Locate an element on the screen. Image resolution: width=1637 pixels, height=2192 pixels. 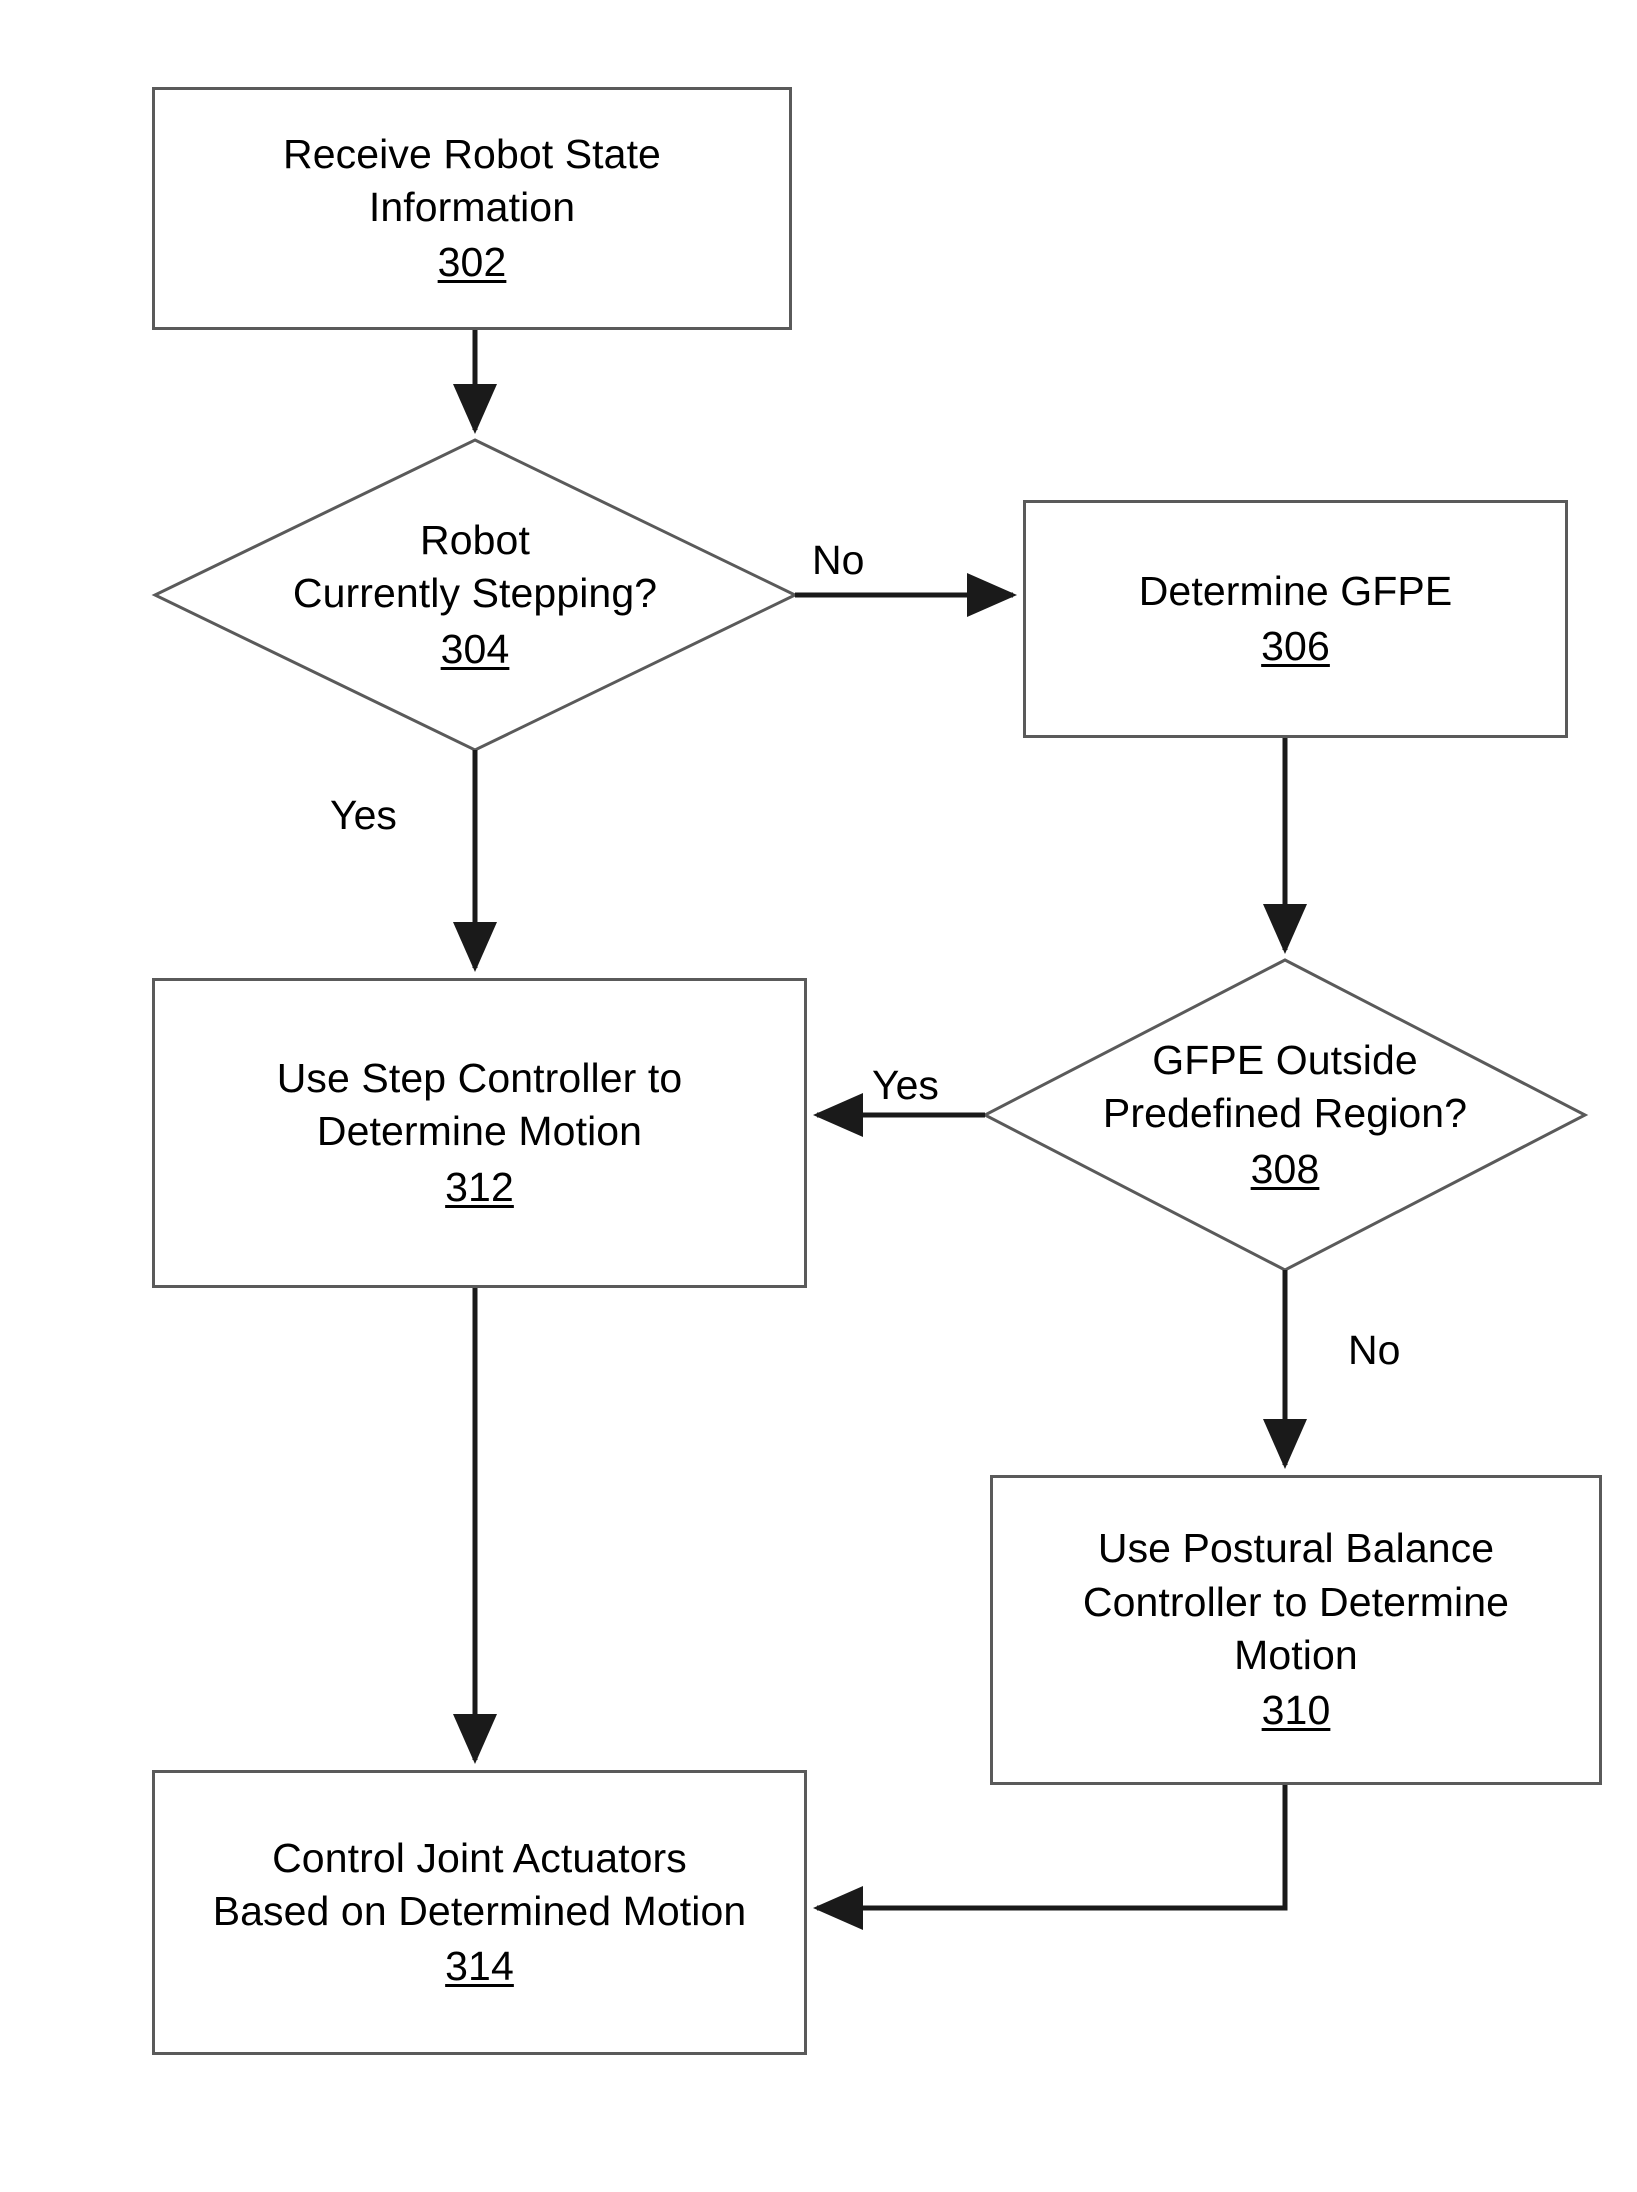
decision-node-304: Robot Currently Stepping? 304 is located at coordinates (475, 595).